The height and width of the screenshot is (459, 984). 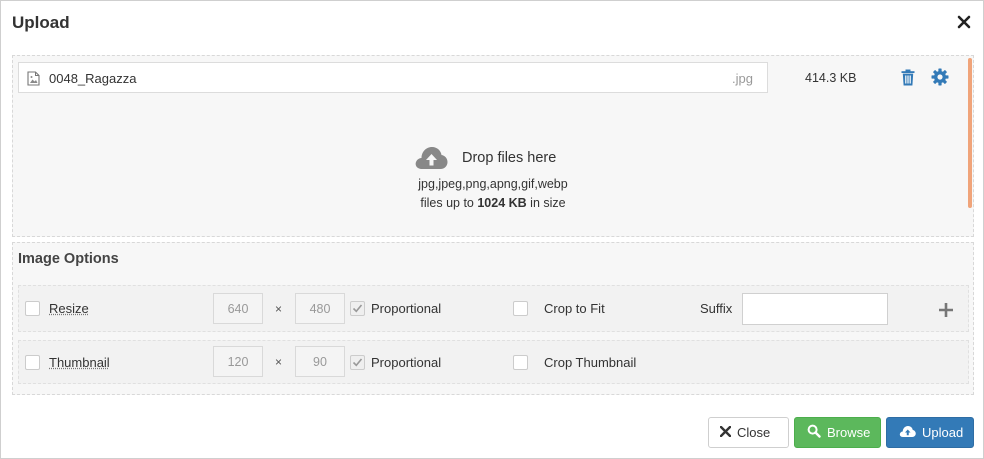 I want to click on gear-icon, so click(x=940, y=77).